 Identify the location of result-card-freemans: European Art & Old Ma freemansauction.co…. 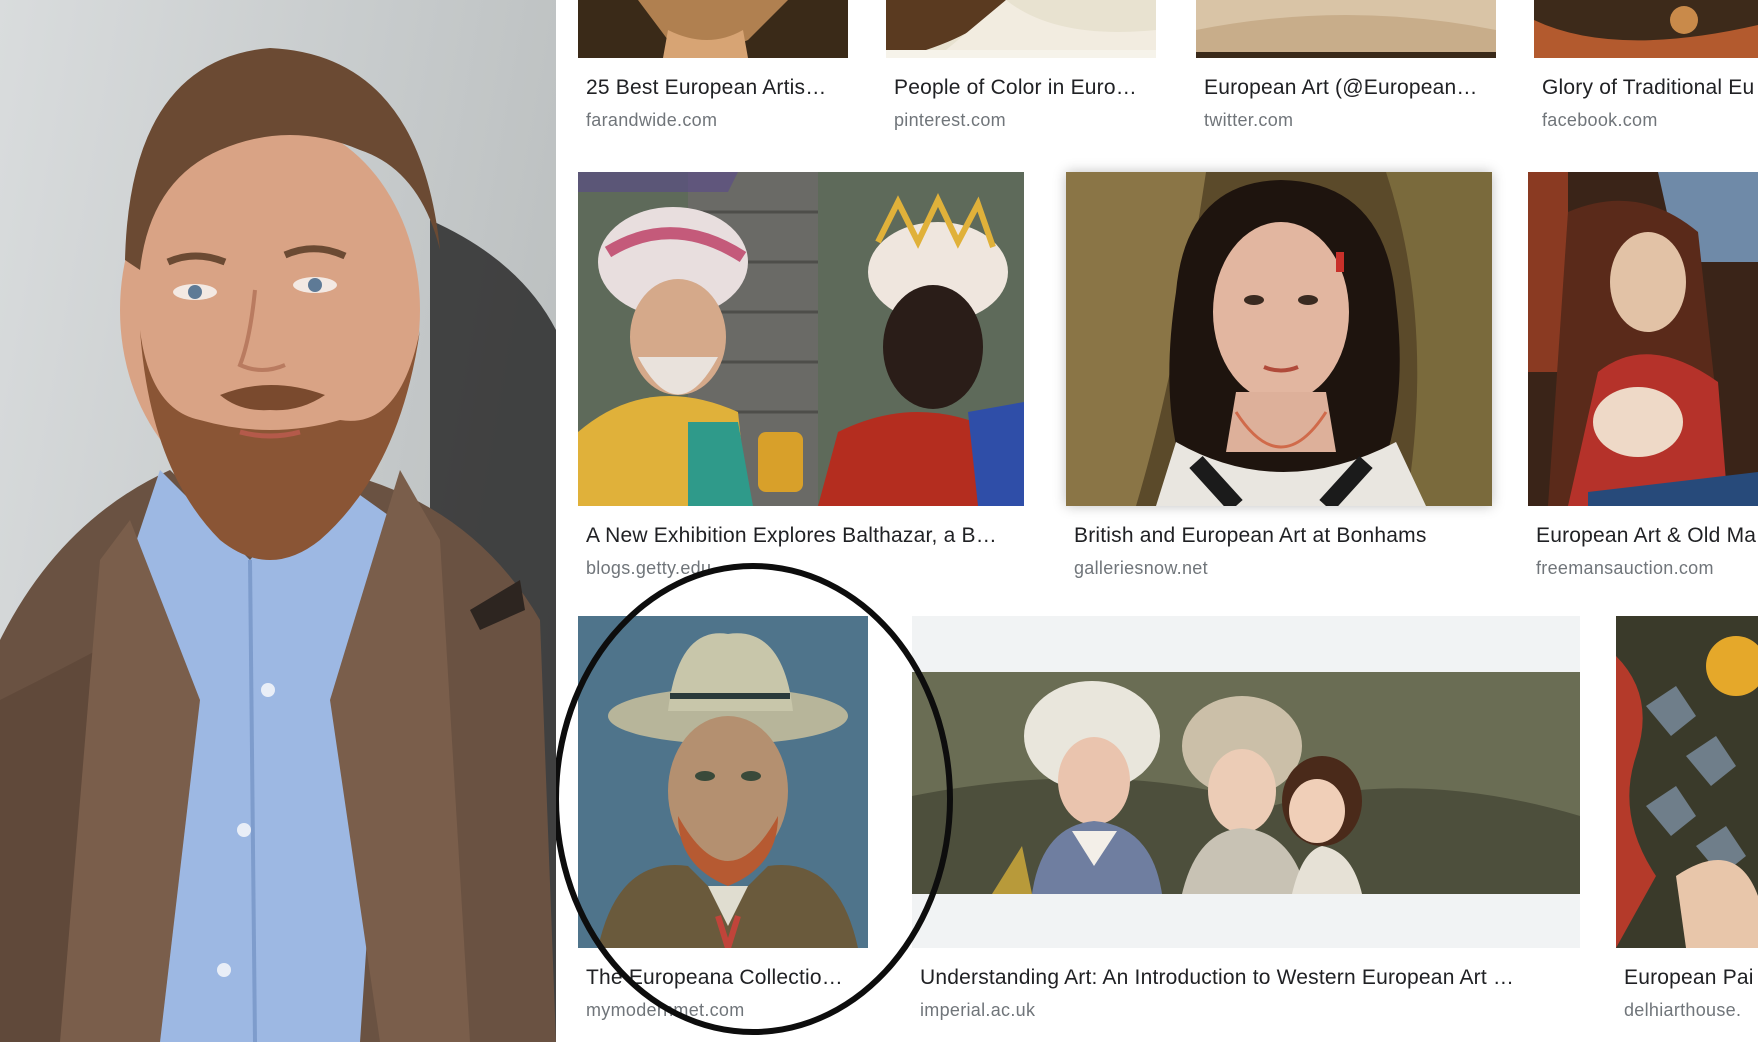
(1643, 377).